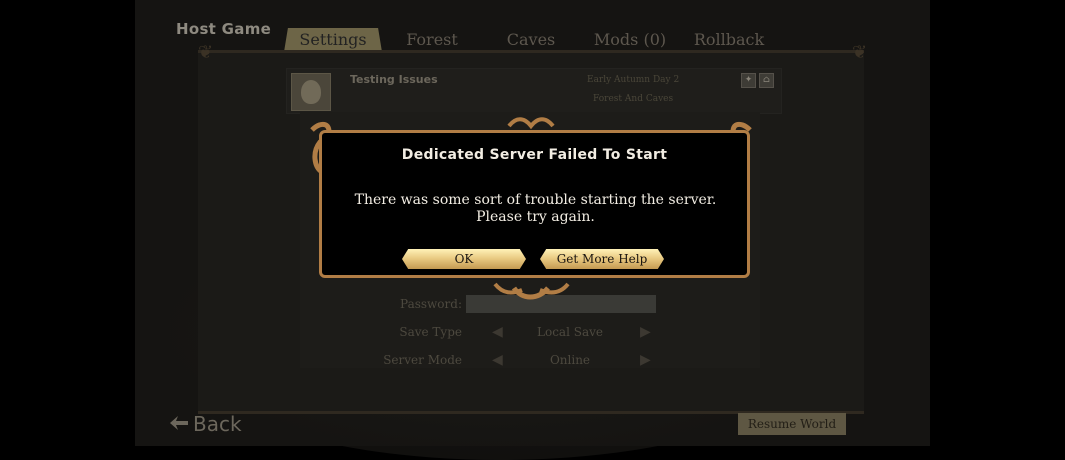 Image resolution: width=1065 pixels, height=460 pixels. What do you see at coordinates (630, 40) in the screenshot?
I see `tab-mods: Mods (0)` at bounding box center [630, 40].